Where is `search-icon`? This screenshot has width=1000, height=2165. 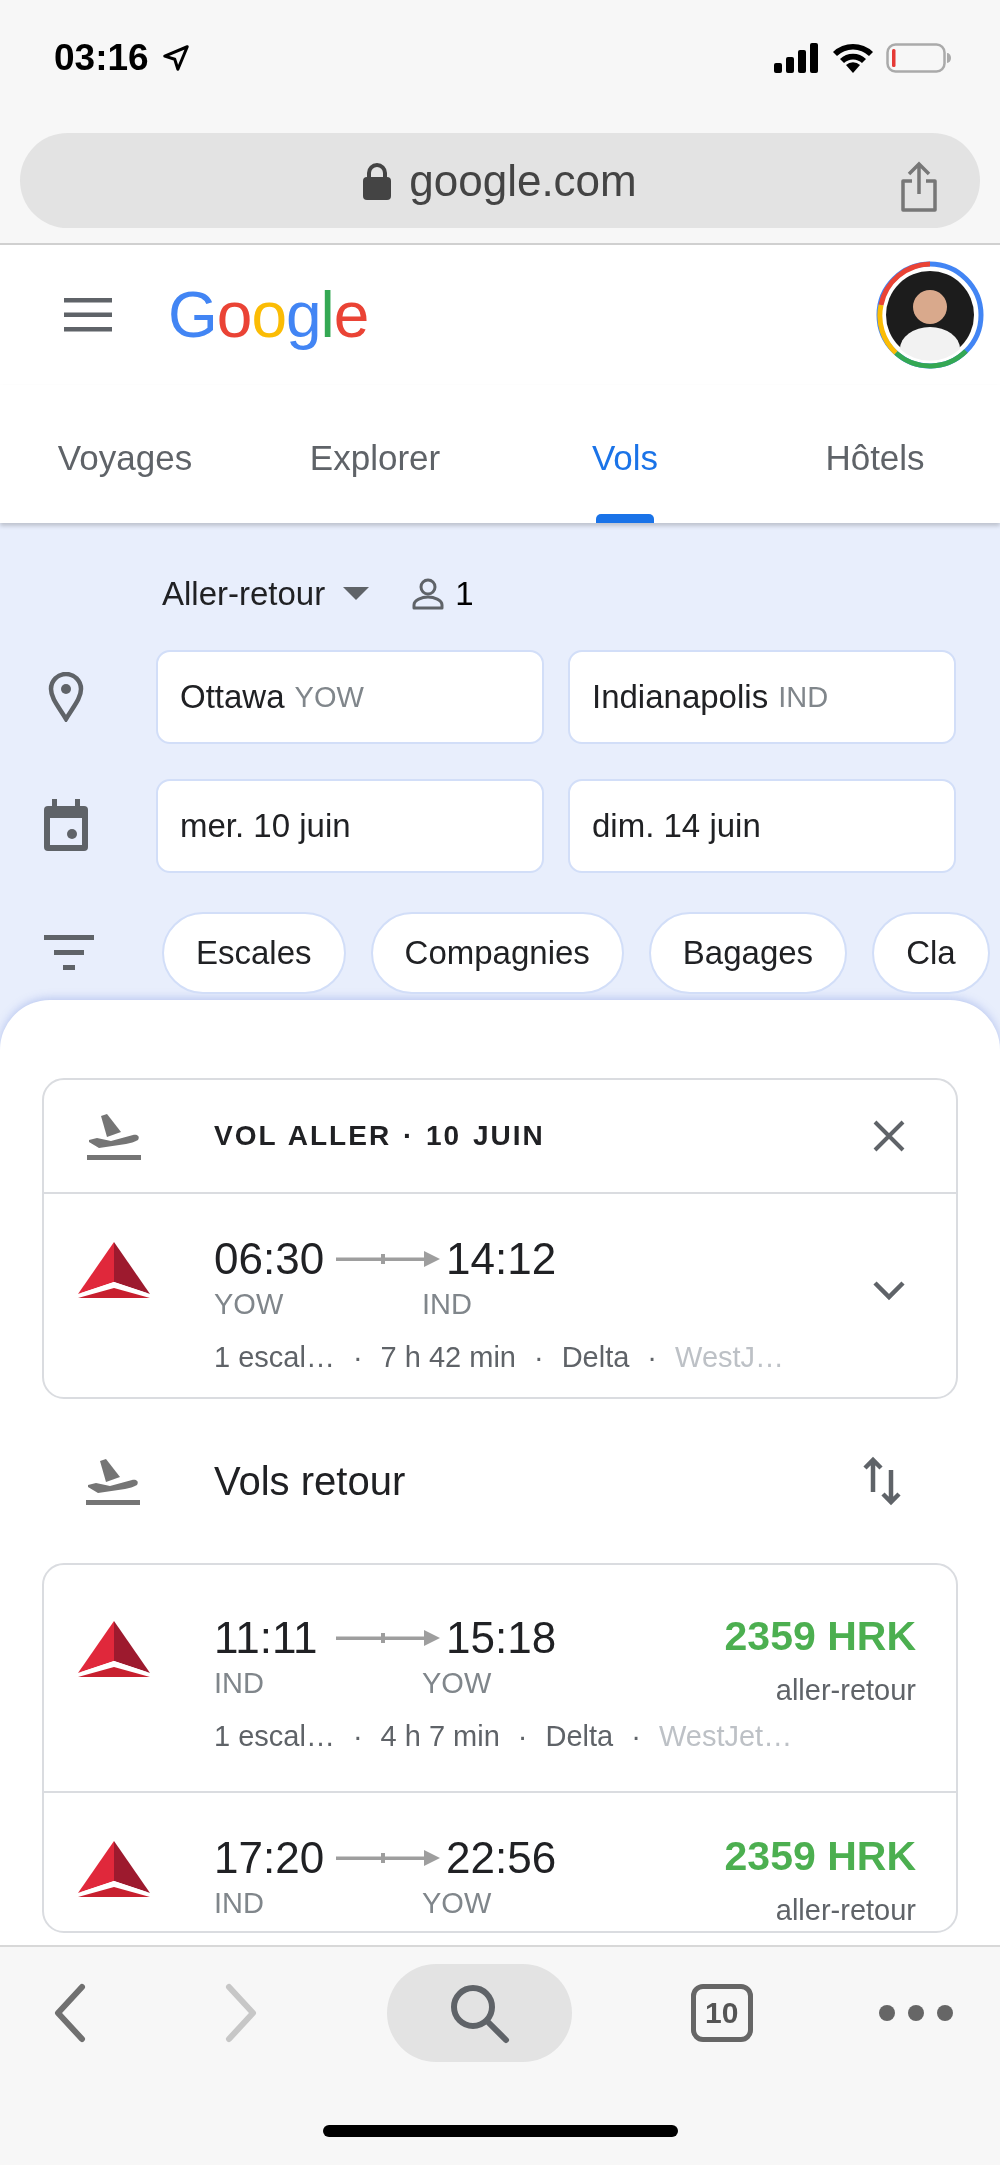 search-icon is located at coordinates (479, 2013).